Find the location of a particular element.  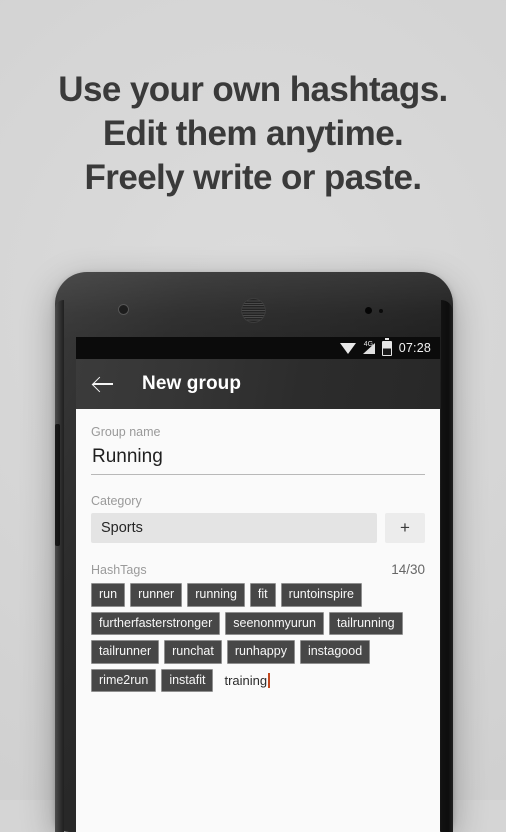

hashtag-chip: tailrunner is located at coordinates (125, 652).